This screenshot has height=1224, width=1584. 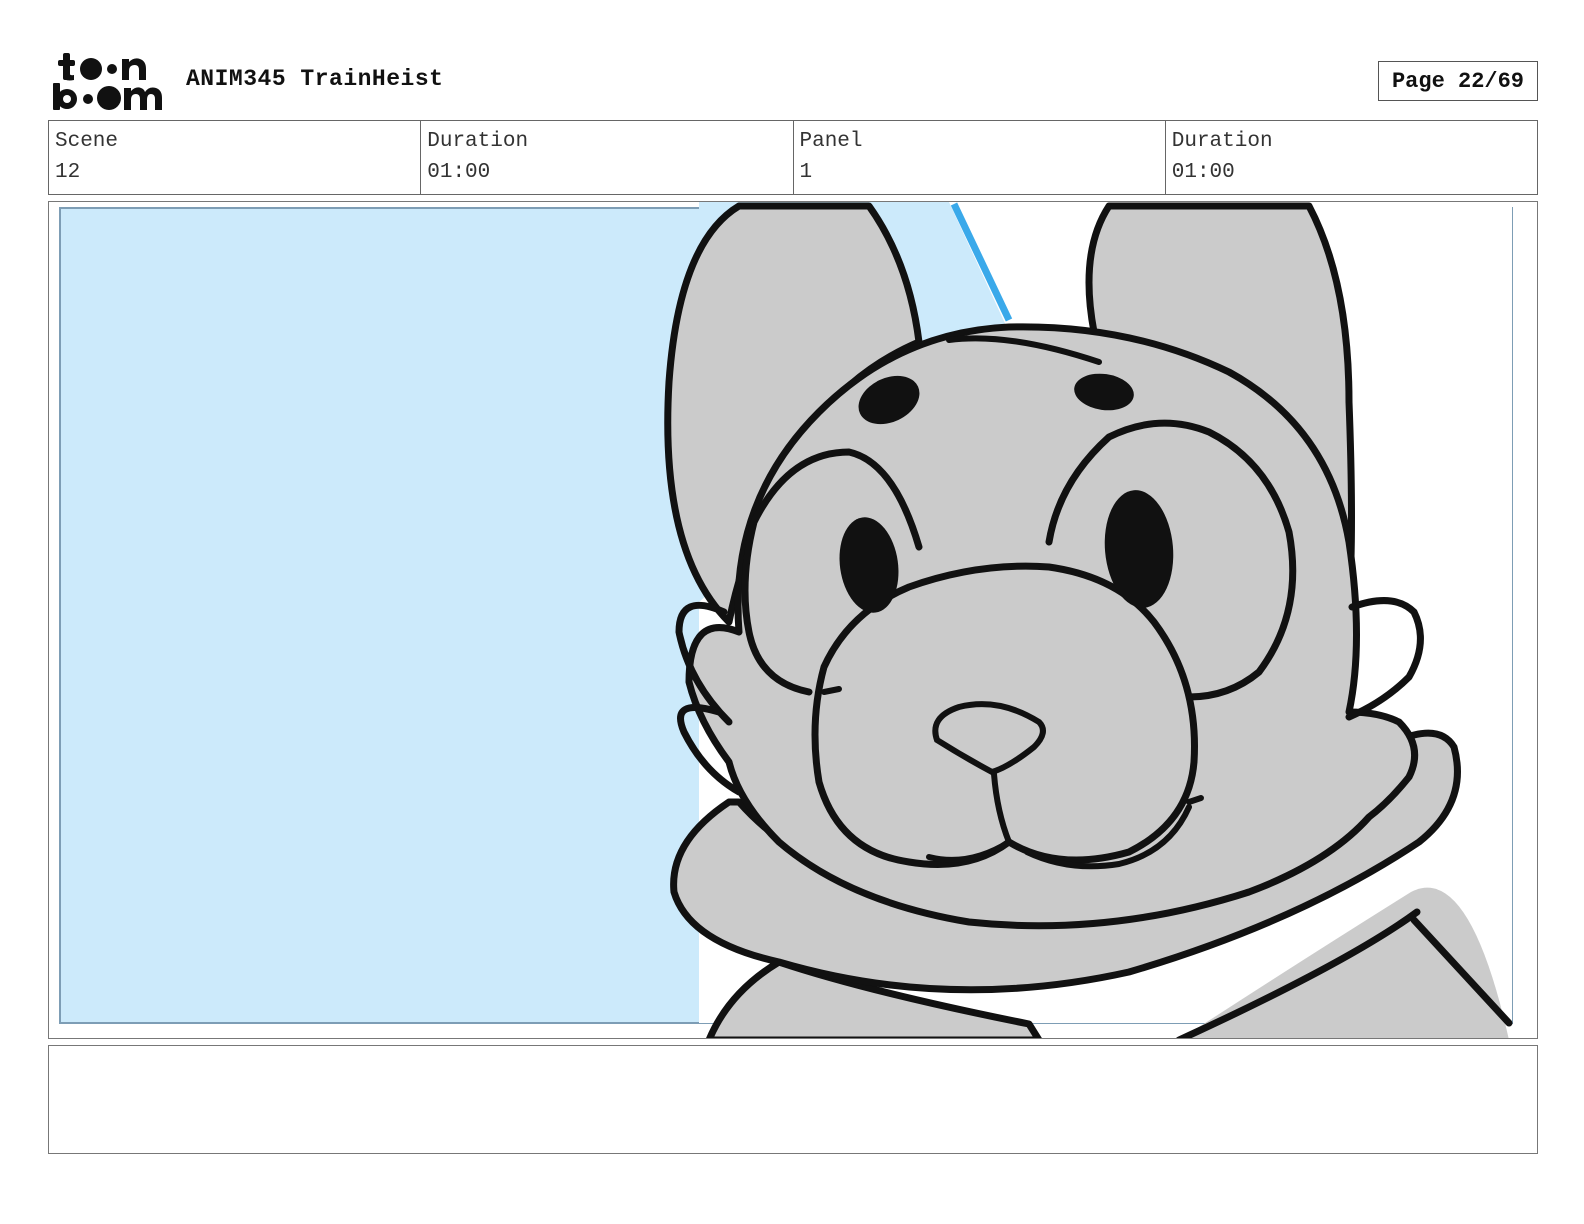 What do you see at coordinates (831, 141) in the screenshot?
I see `panel-label: Panel` at bounding box center [831, 141].